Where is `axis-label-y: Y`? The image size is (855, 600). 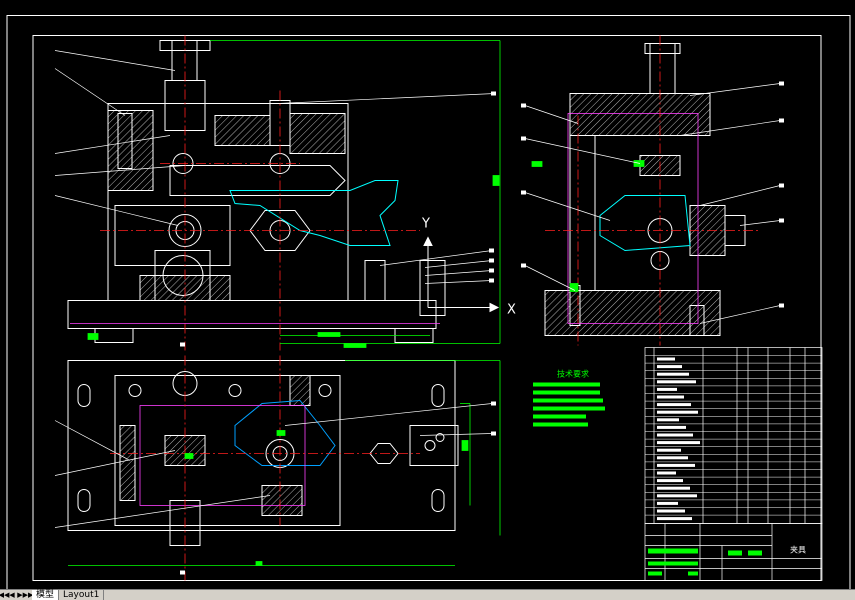 axis-label-y: Y is located at coordinates (425, 224).